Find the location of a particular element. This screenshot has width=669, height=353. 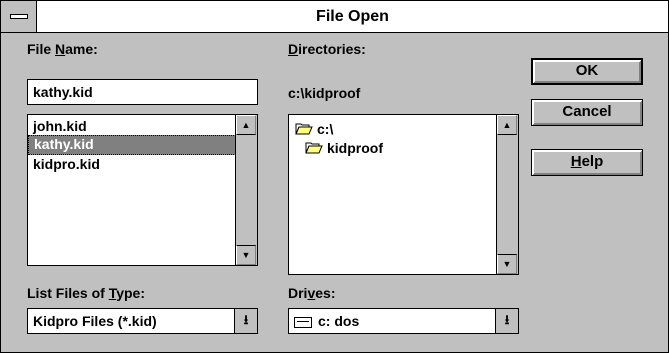

help-button-label: elp is located at coordinates (592, 161).